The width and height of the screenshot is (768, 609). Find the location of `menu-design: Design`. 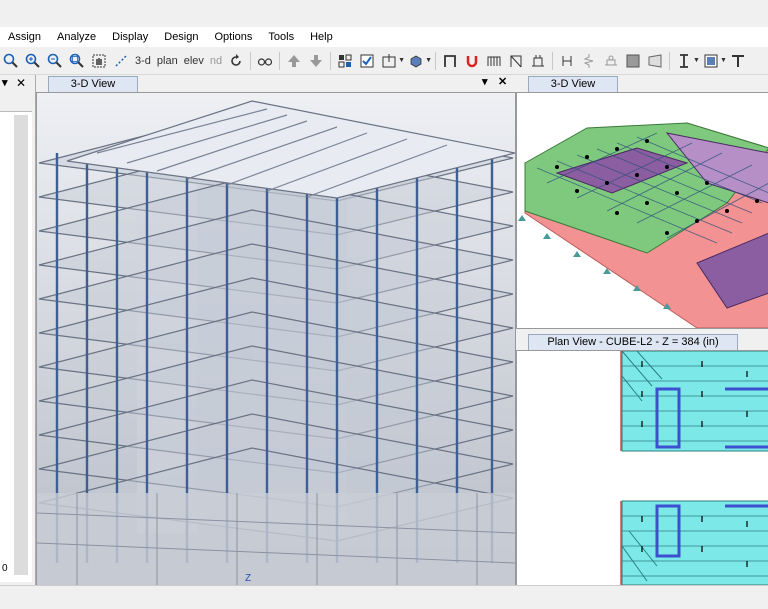

menu-design: Design is located at coordinates (181, 37).